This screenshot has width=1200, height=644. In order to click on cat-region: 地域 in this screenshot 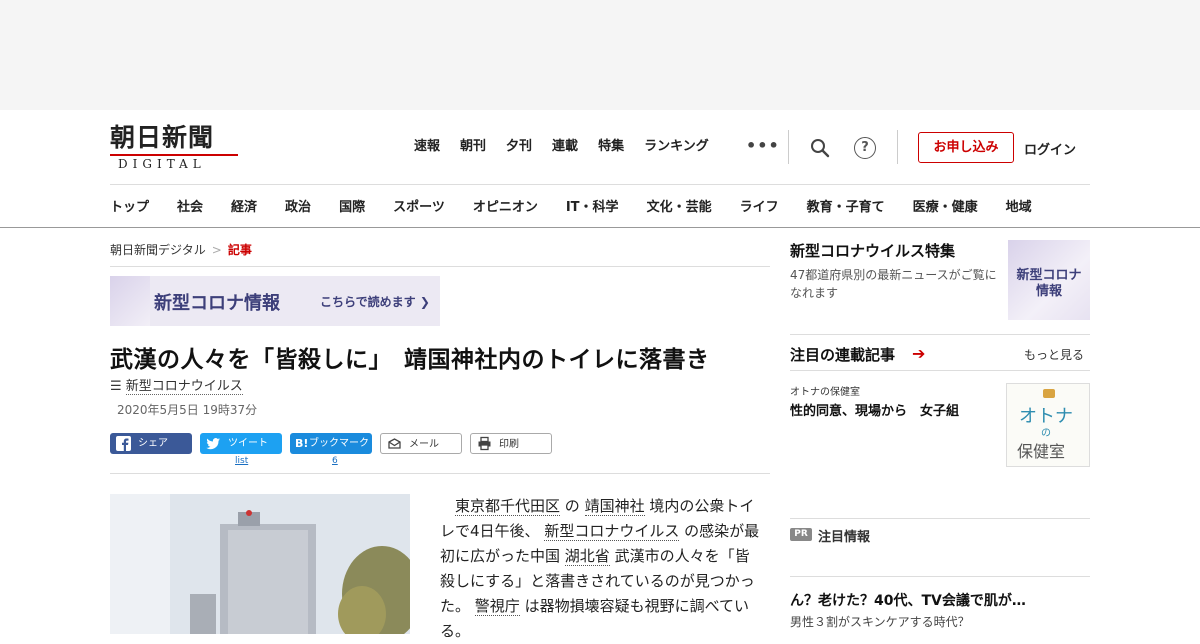, I will do `click(1019, 205)`.